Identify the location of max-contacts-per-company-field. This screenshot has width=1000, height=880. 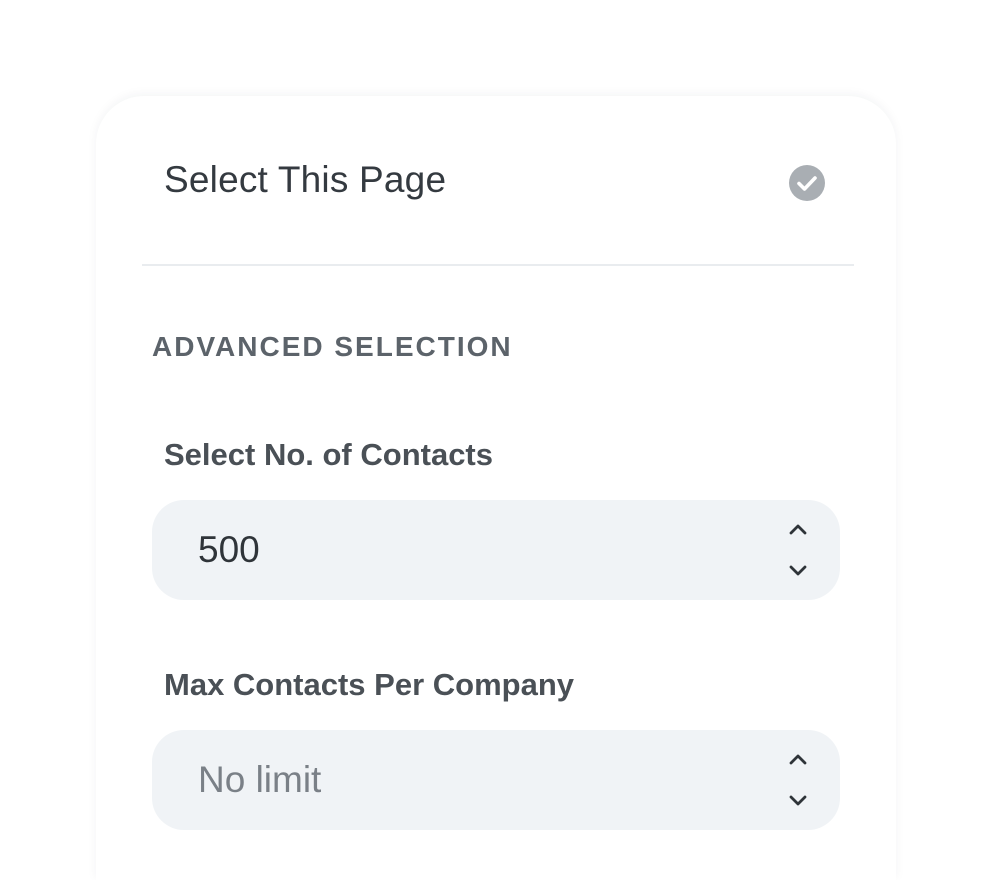
(496, 780).